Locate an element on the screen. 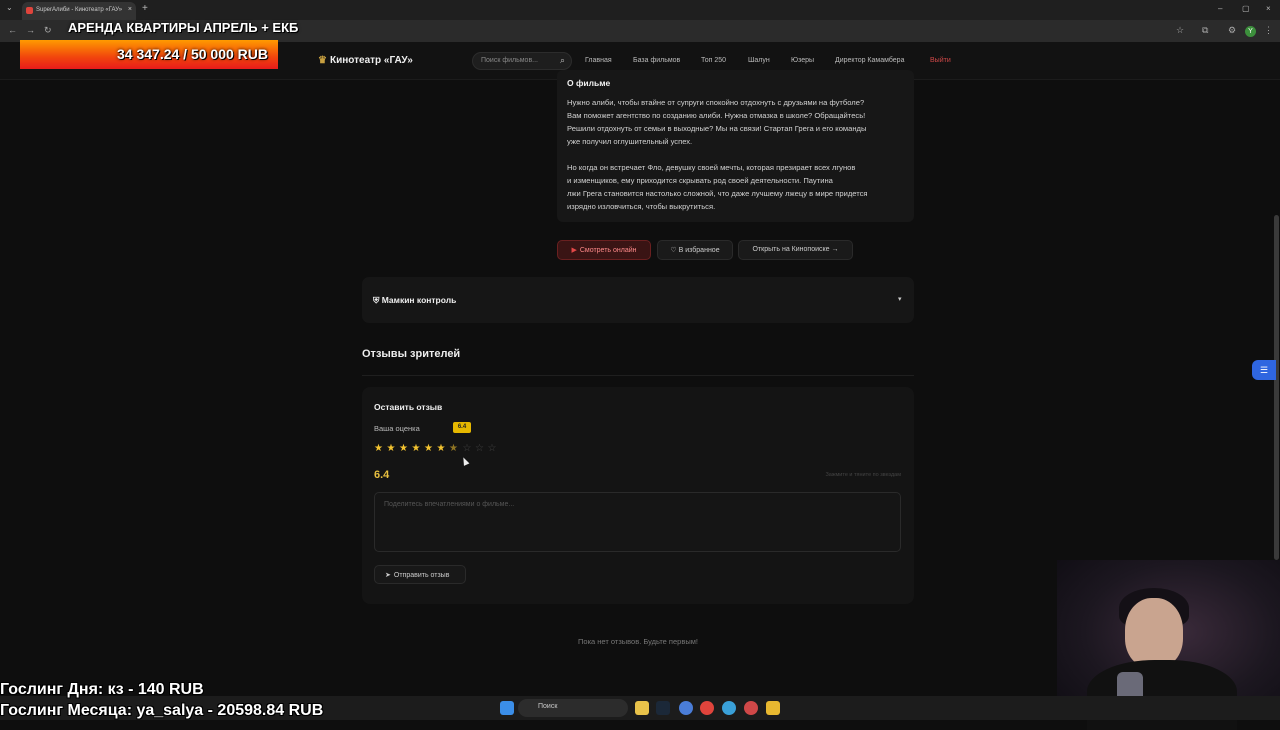 The width and height of the screenshot is (1280, 730). chat-icon: ☰ is located at coordinates (1264, 370).